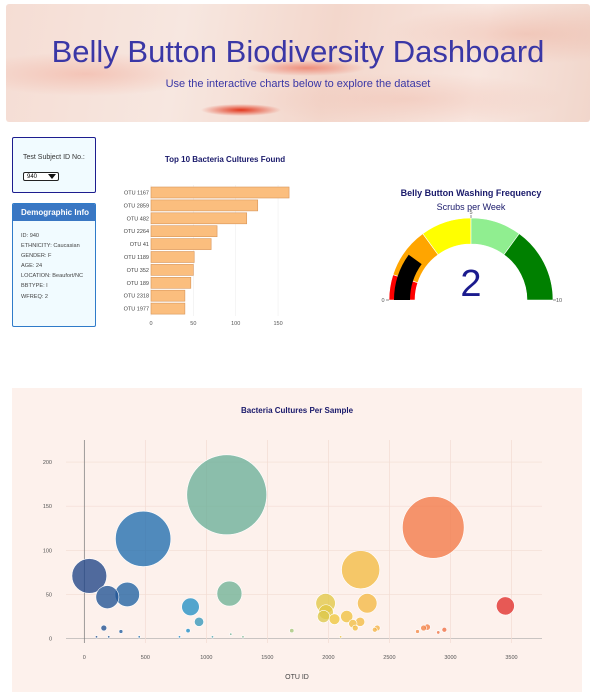 Image resolution: width=596 pixels, height=698 pixels. Describe the element at coordinates (41, 176) in the screenshot. I see `subject-id-dropdown: 940` at that location.